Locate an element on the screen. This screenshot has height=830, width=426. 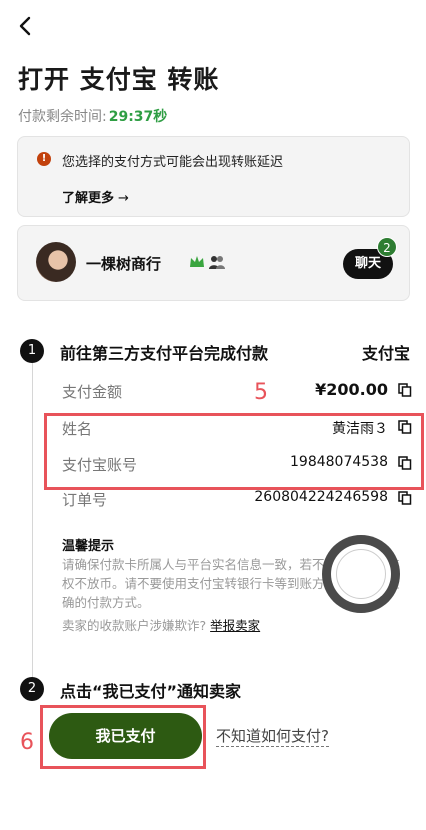
notice-message: 您选择的支付方式可能会出现转账延迟 is located at coordinates (173, 162).